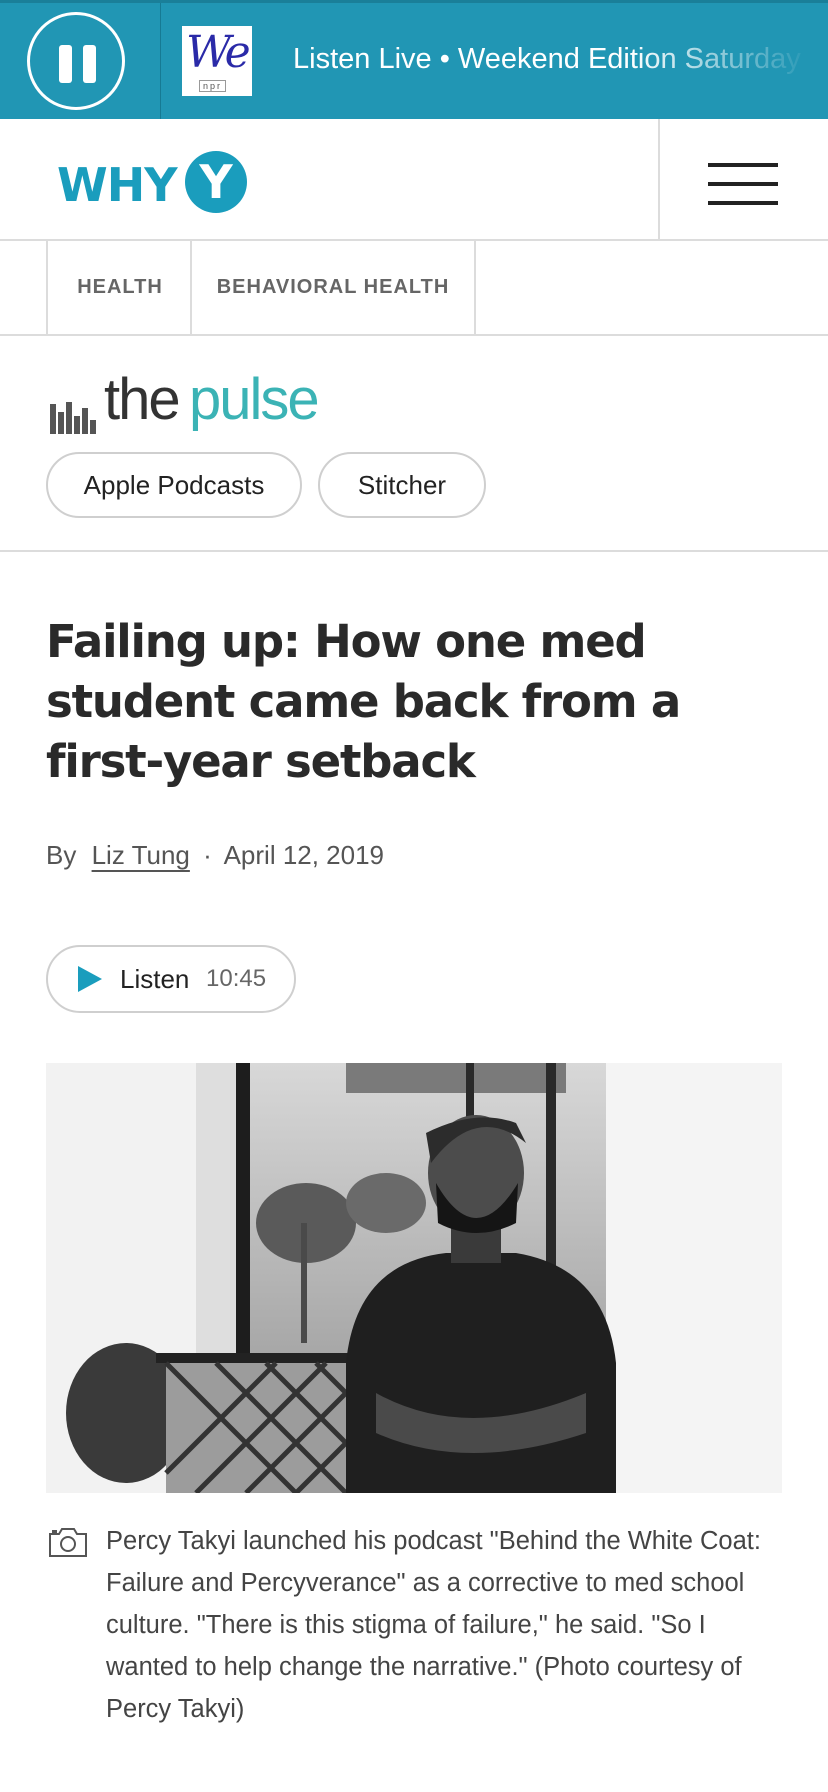 This screenshot has width=828, height=1792. Describe the element at coordinates (213, 86) in the screenshot. I see `npr-badge: npr` at that location.